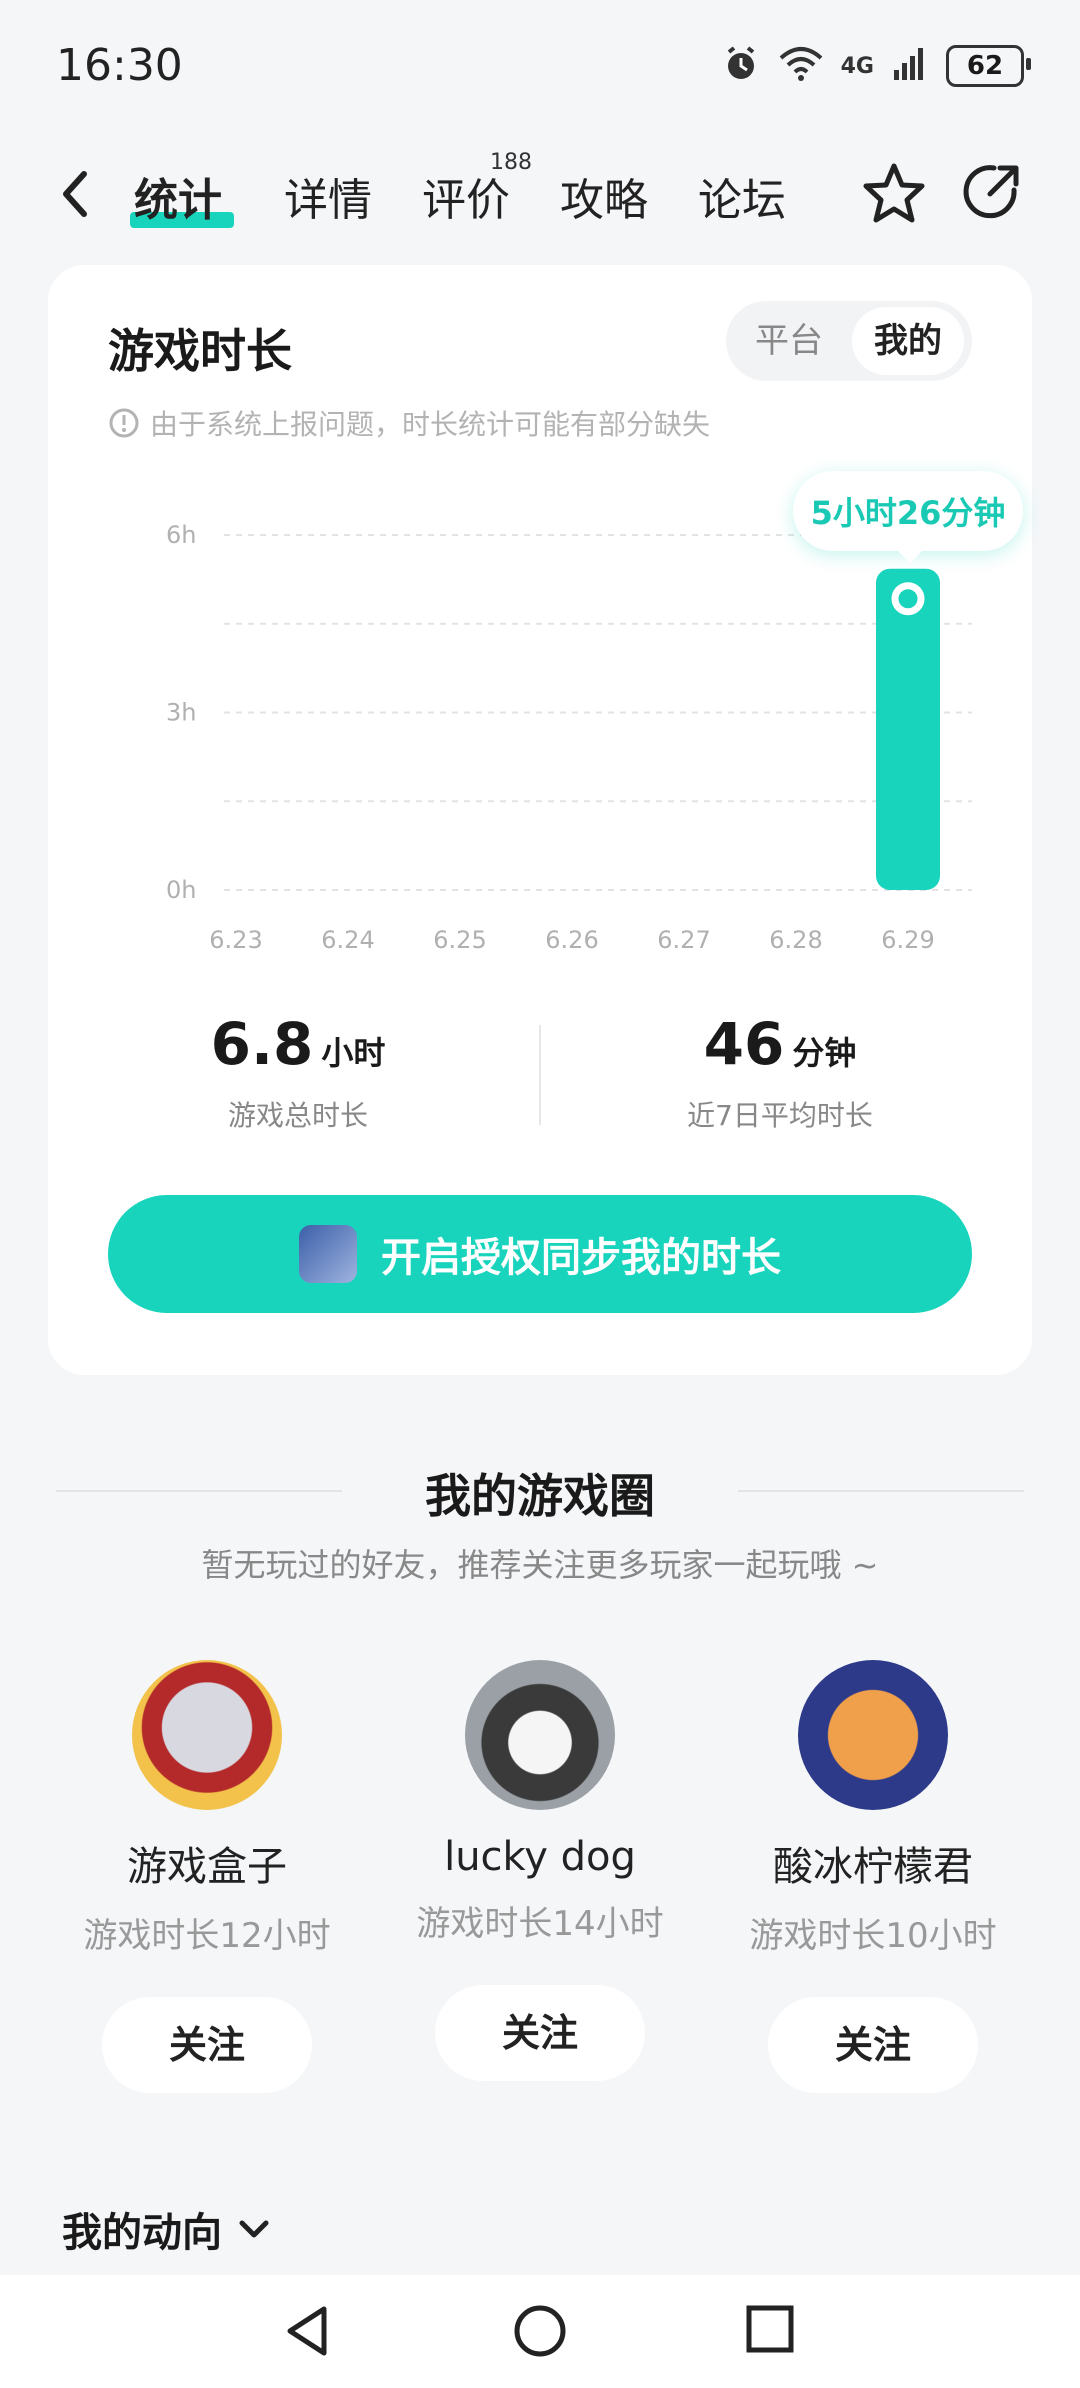 The height and width of the screenshot is (2388, 1080). I want to click on y-tick-label: 0h, so click(181, 890).